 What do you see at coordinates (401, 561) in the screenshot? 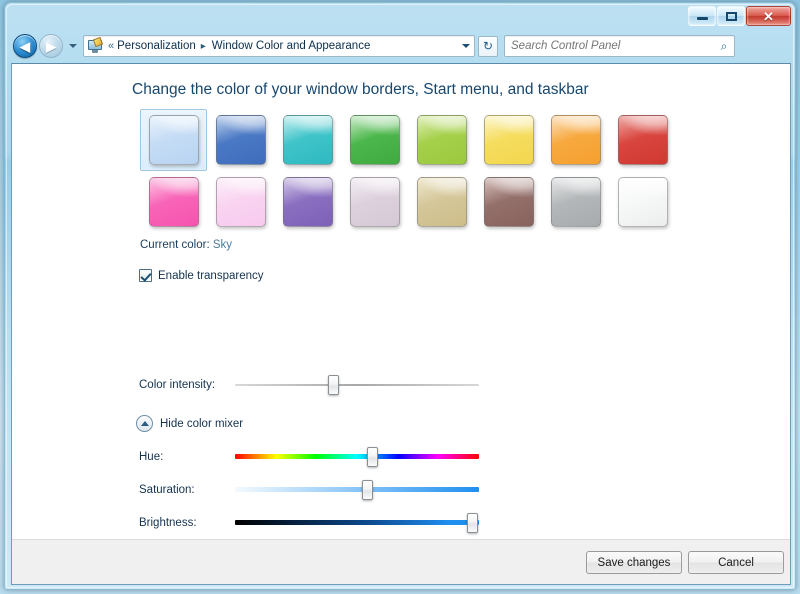
I see `button-bar: Save changes Cancel` at bounding box center [401, 561].